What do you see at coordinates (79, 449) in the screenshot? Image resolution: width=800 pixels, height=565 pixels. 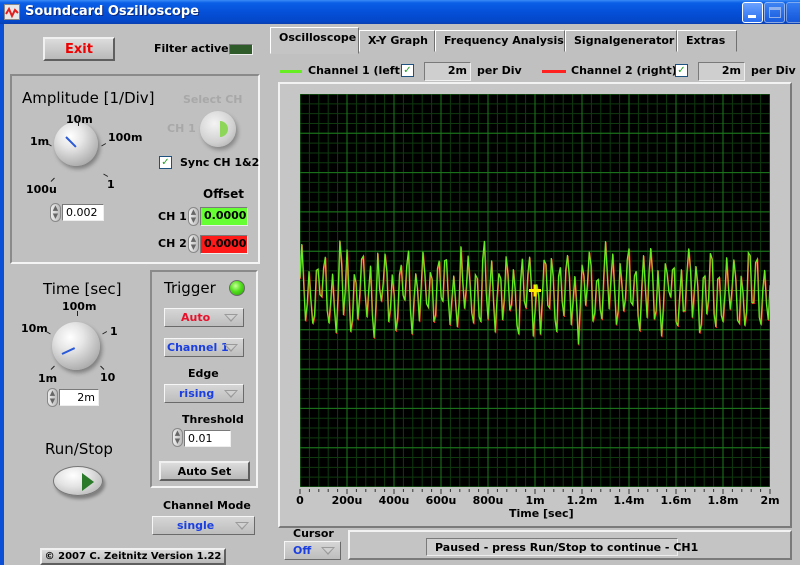 I see `run-stop-label: Run/Stop` at bounding box center [79, 449].